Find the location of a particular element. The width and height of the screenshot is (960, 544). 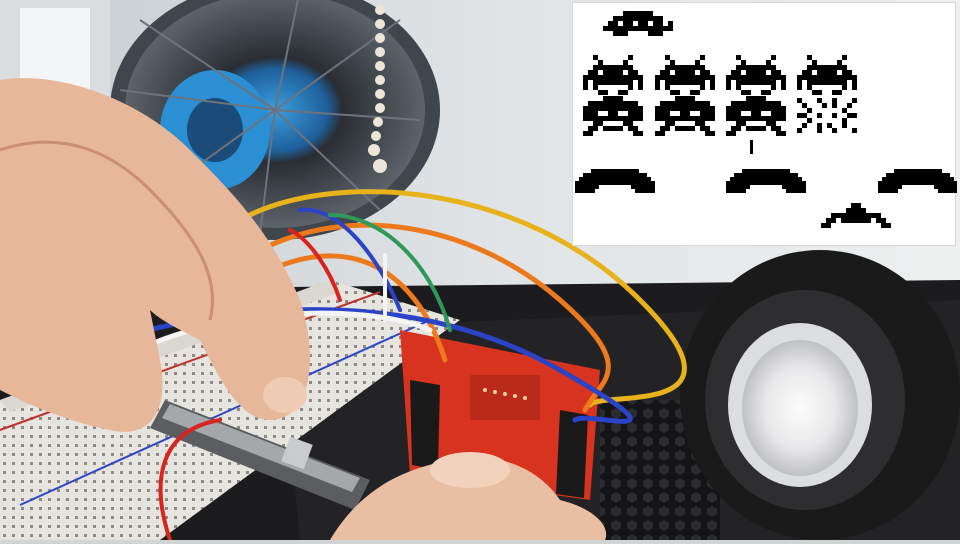

explosion-icon is located at coordinates (827, 115).